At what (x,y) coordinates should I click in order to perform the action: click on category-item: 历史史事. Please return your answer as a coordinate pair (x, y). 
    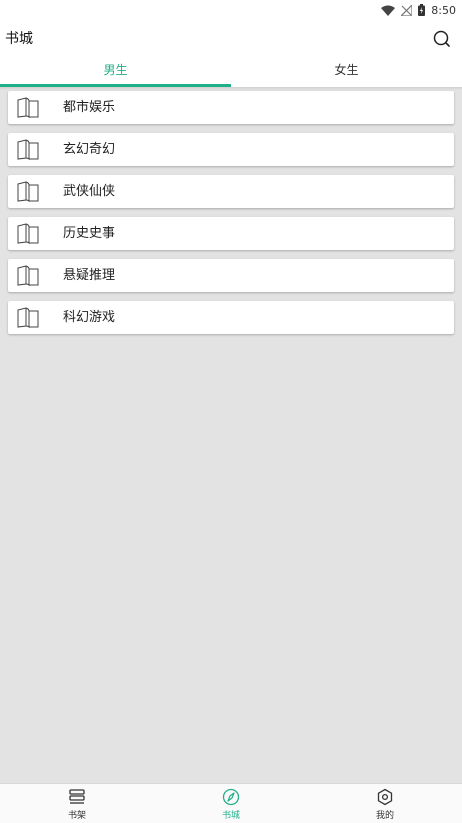
    Looking at the image, I should click on (231, 233).